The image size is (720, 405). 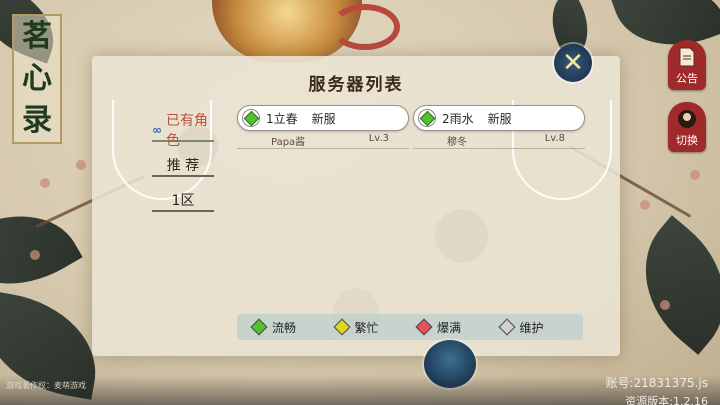 I want to click on game-logo: 茗 心 录, so click(x=37, y=79).